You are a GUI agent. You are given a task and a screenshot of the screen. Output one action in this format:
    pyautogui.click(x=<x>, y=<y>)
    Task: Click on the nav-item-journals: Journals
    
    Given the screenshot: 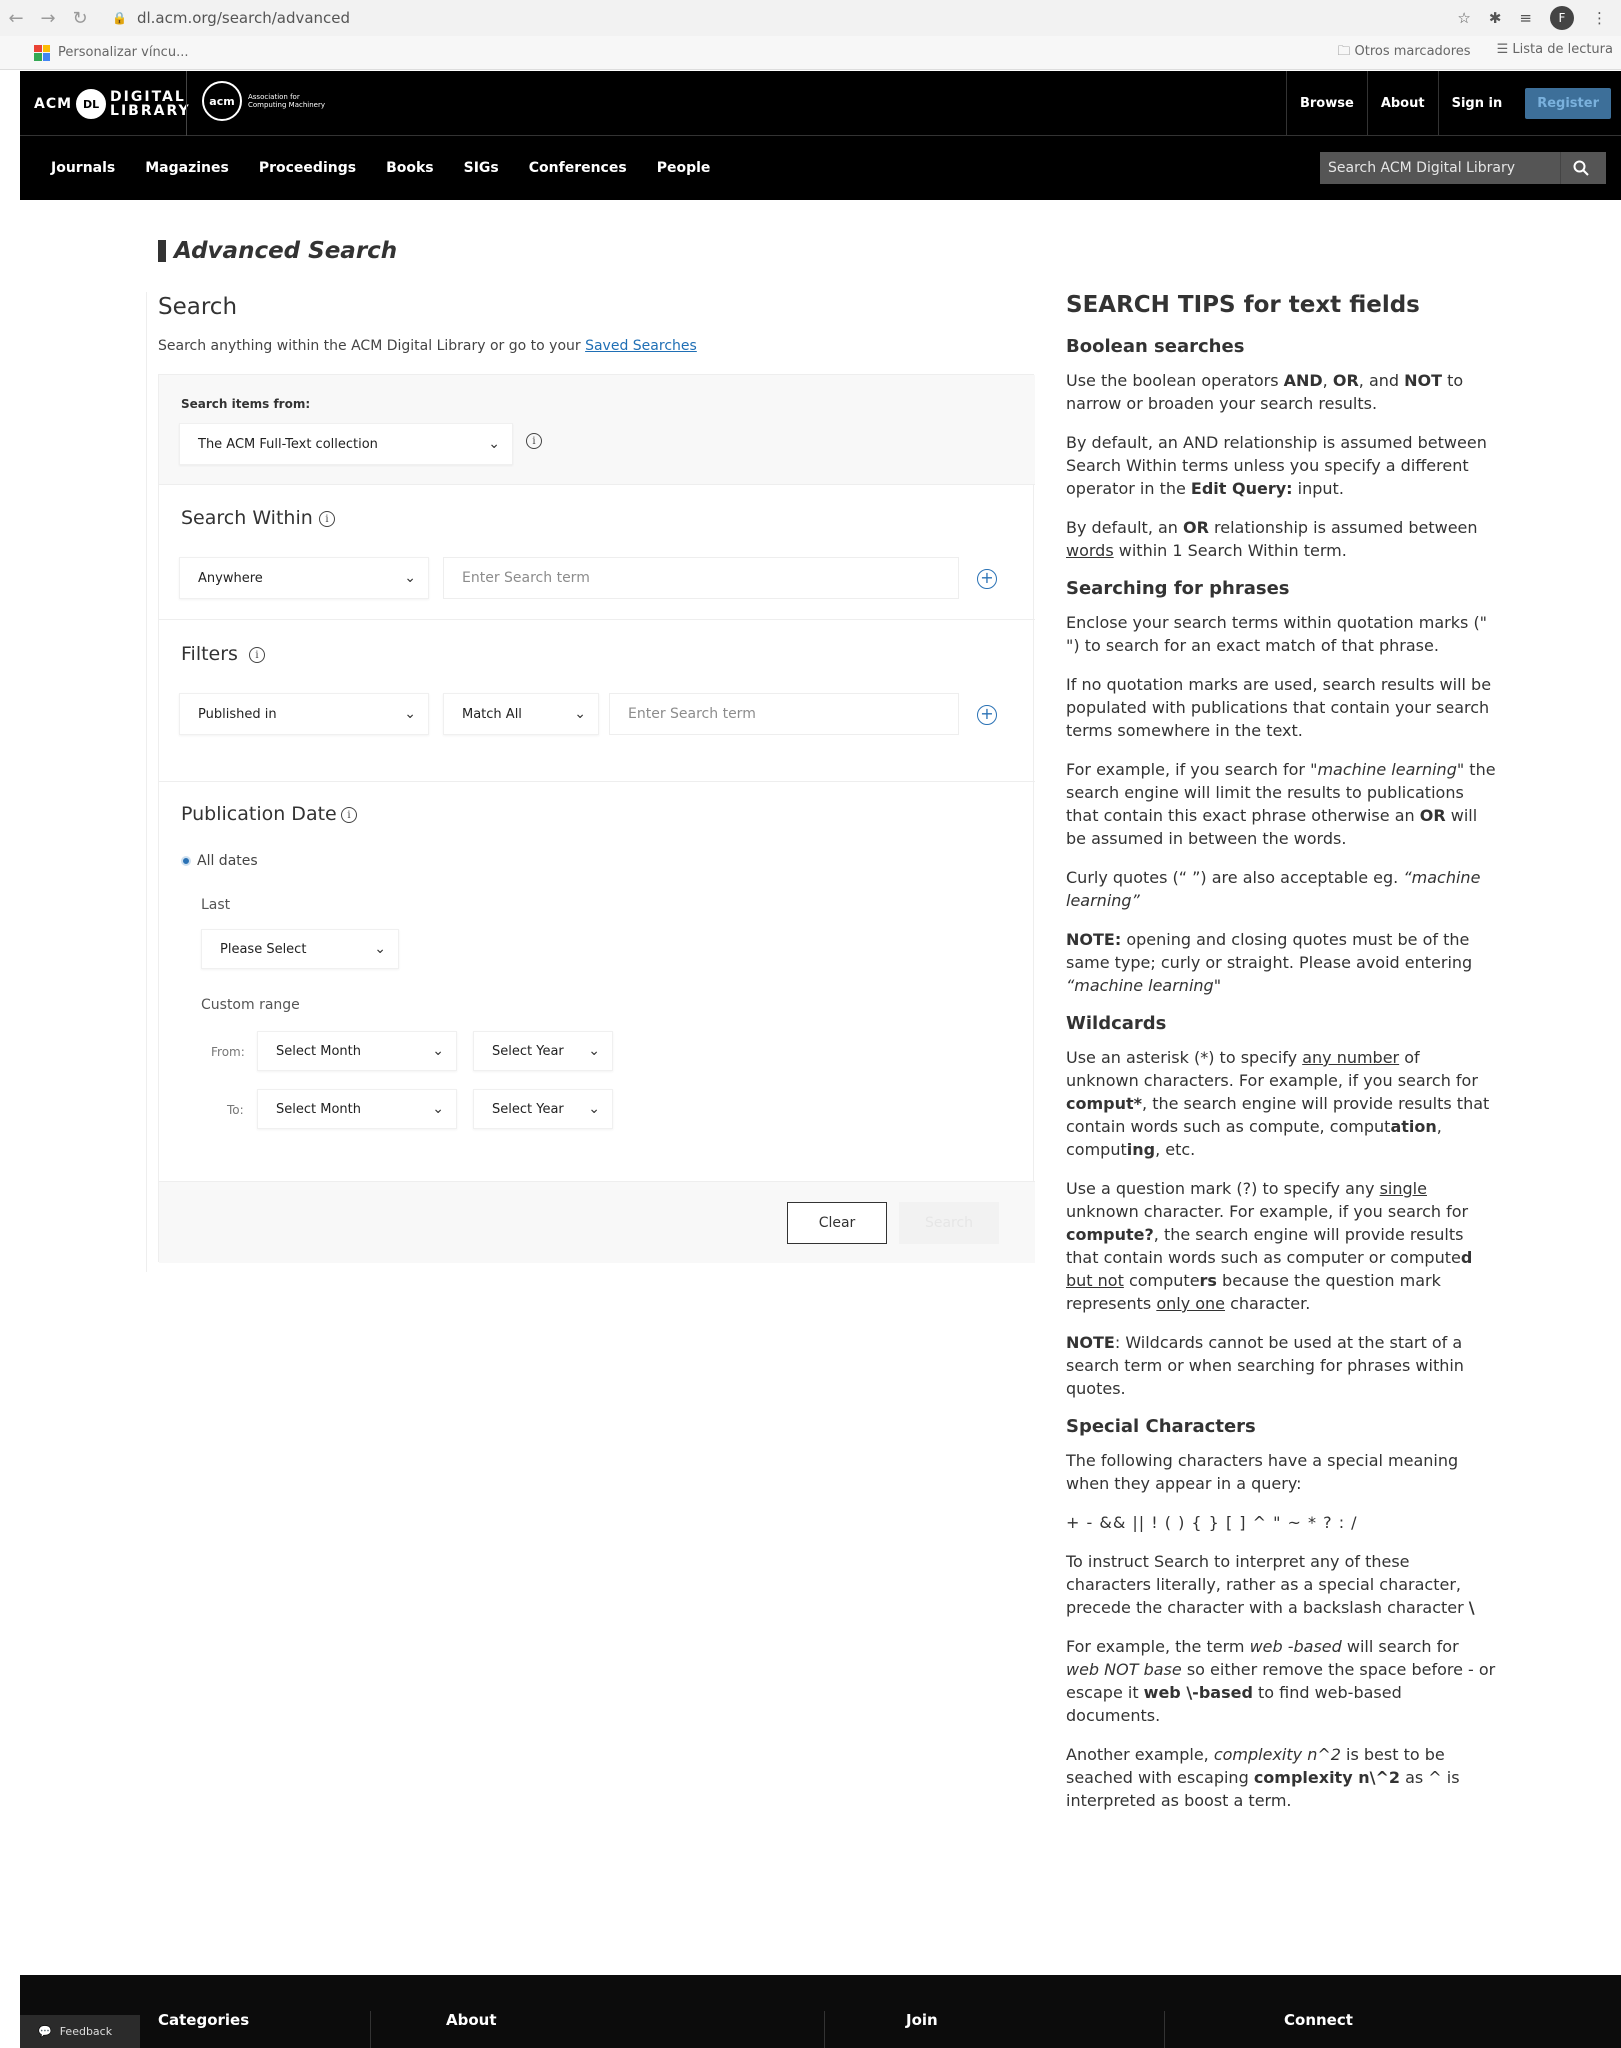 What is the action you would take?
    pyautogui.click(x=83, y=168)
    